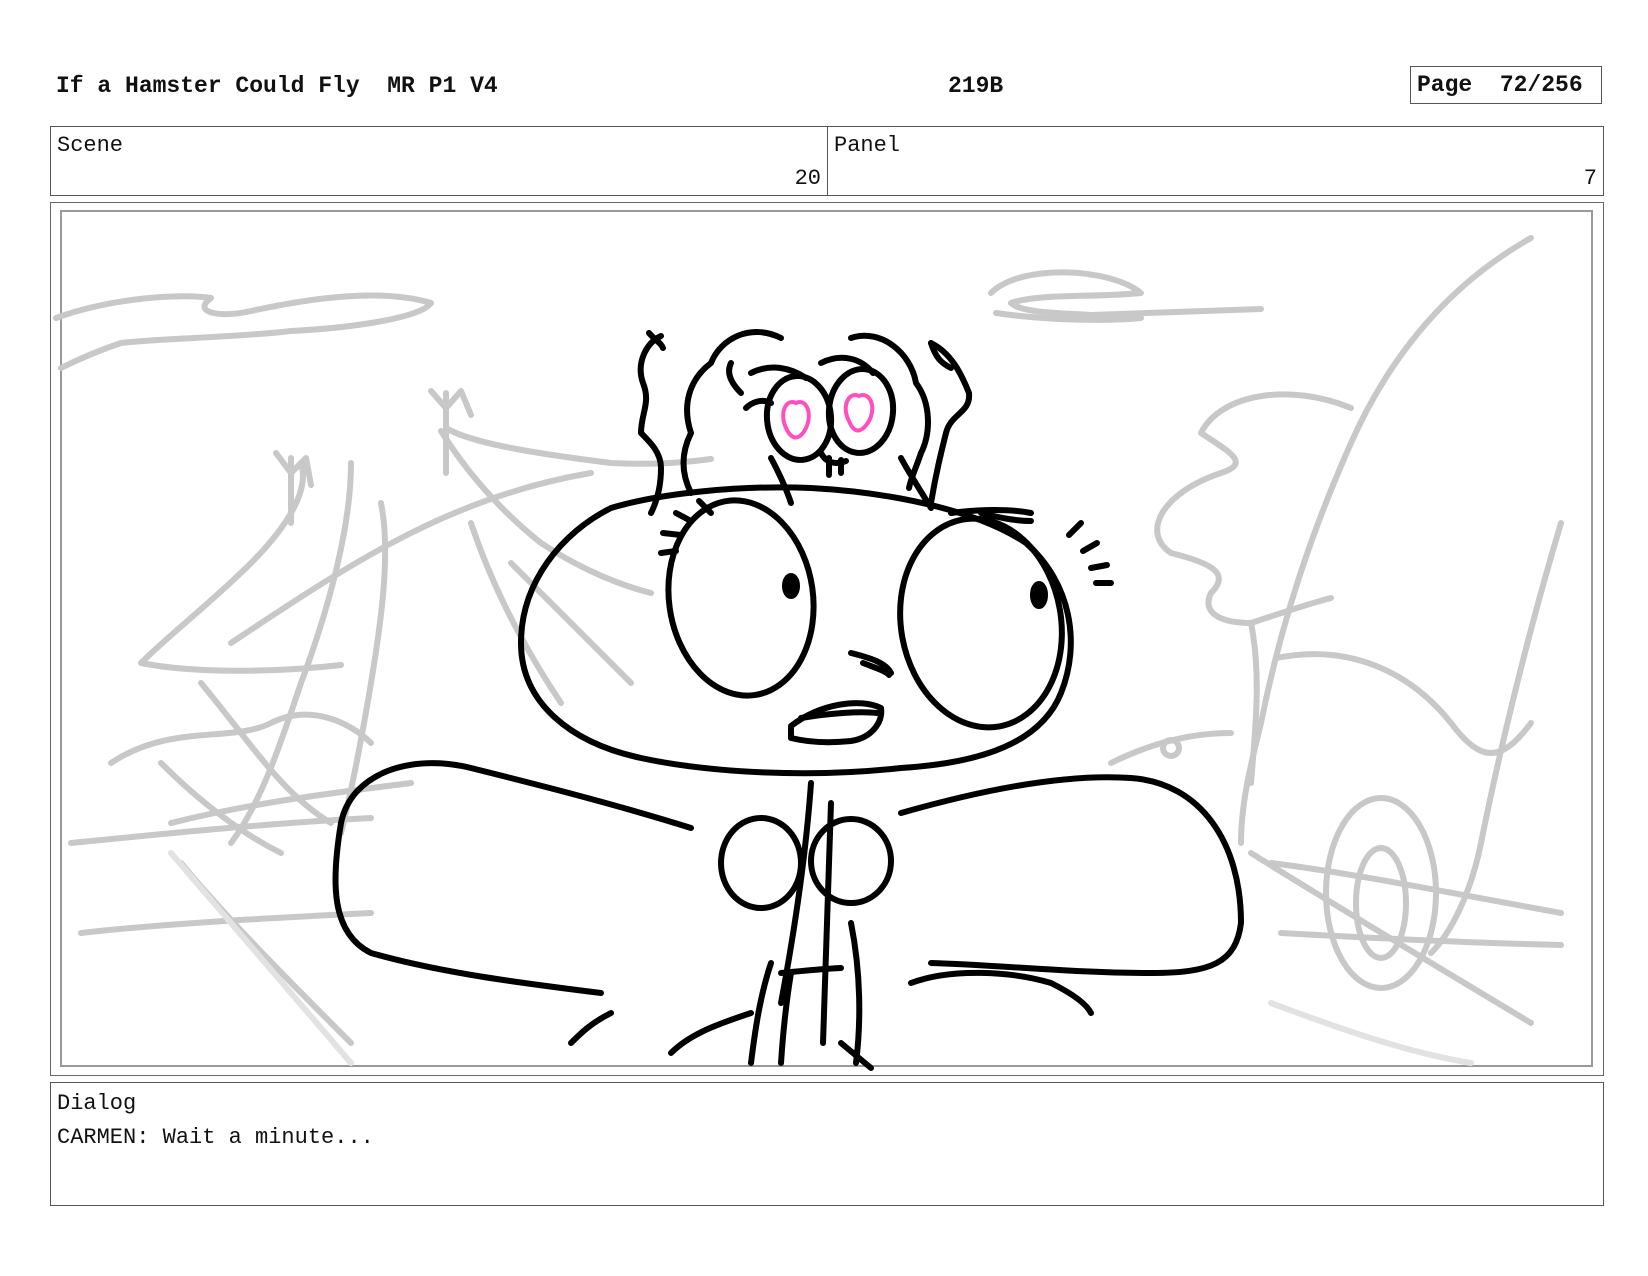 This screenshot has width=1648, height=1276. Describe the element at coordinates (439, 161) in the screenshot. I see `scene-cell: Scene 20` at that location.